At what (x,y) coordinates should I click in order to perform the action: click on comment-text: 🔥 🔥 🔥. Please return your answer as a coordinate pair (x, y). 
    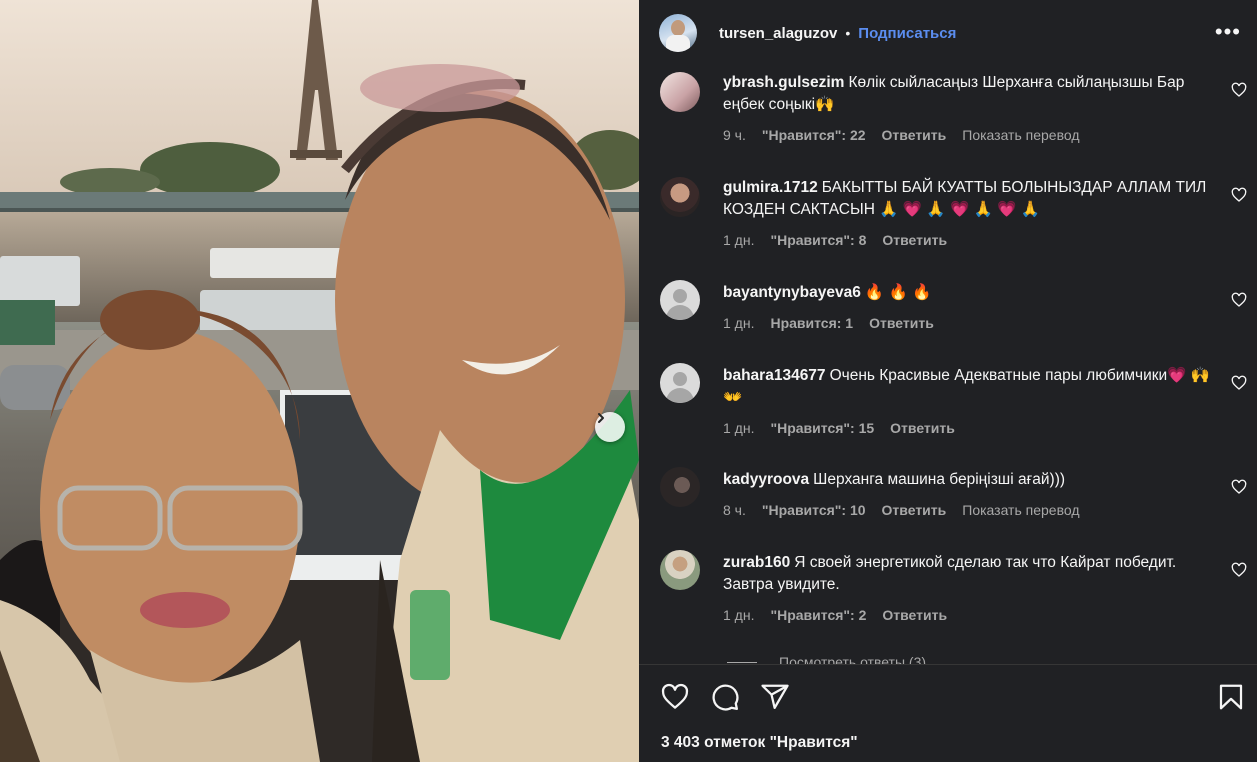
    Looking at the image, I should click on (898, 292).